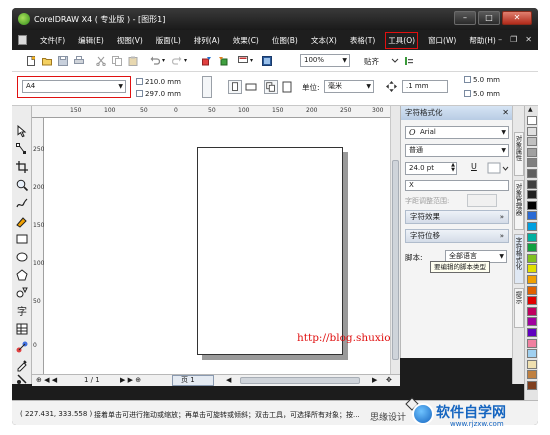  I want to click on menu-arrange: 排列(A), so click(207, 40).